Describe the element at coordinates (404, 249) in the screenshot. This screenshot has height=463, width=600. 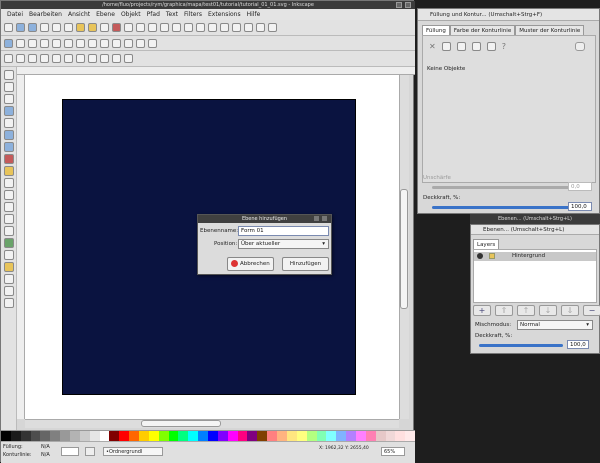
I see `vertical-scroll-thumb` at that location.